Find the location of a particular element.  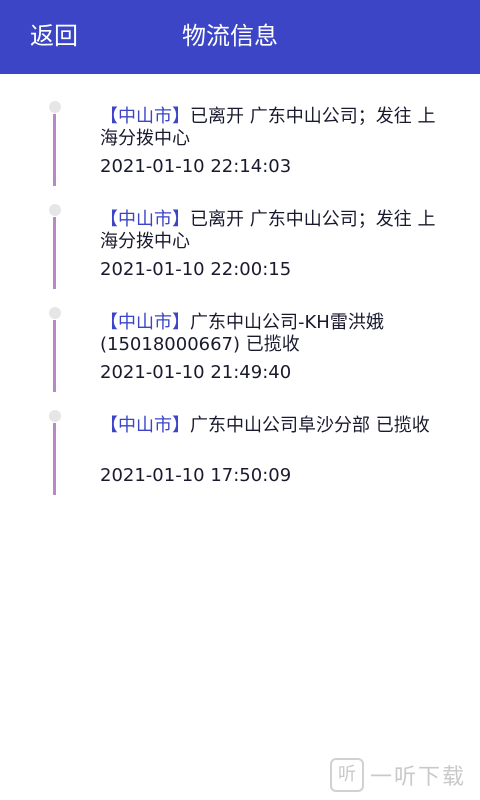

timeline-entry: 【中山市】广东中山公司阜沙分部 已揽收 2021-01-10 17:50:09 is located at coordinates (240, 439).